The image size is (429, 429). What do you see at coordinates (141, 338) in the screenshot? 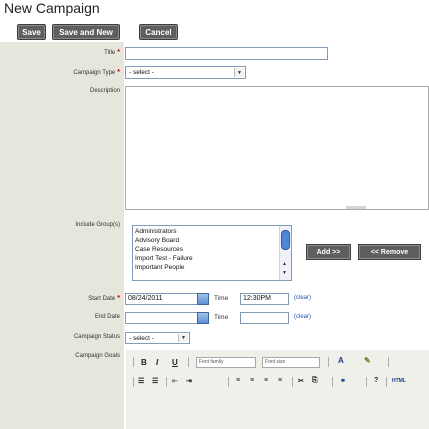
I see `campaign-status-value: - select -` at bounding box center [141, 338].